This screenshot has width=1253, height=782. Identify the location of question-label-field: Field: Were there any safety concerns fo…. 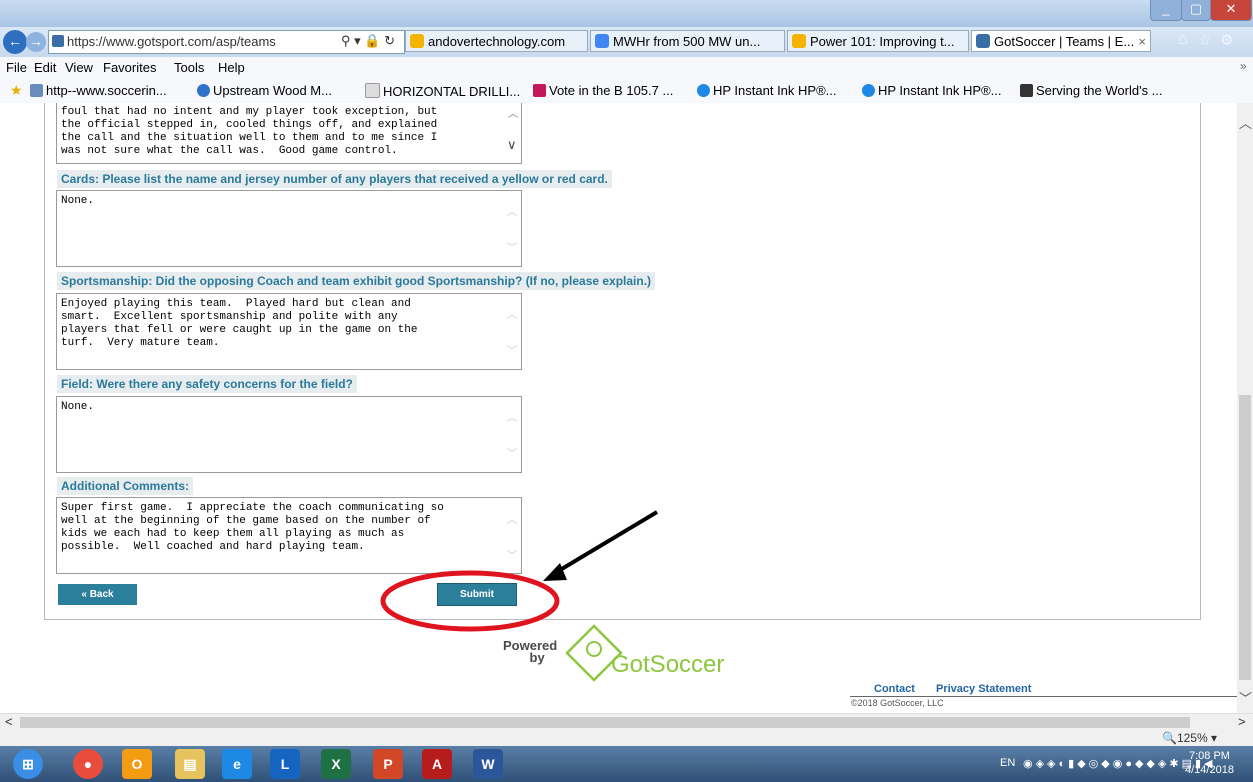
(207, 384).